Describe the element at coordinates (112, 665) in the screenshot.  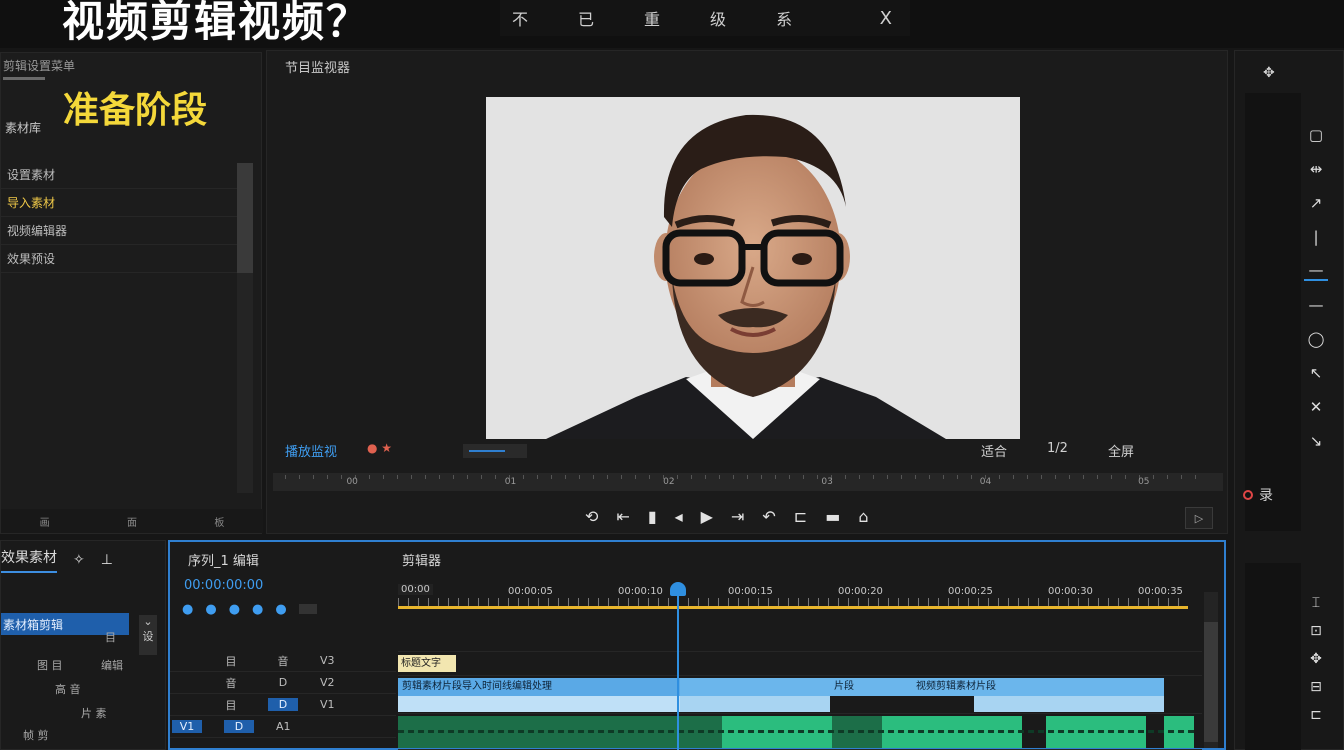
I see `project-row: 编辑` at that location.